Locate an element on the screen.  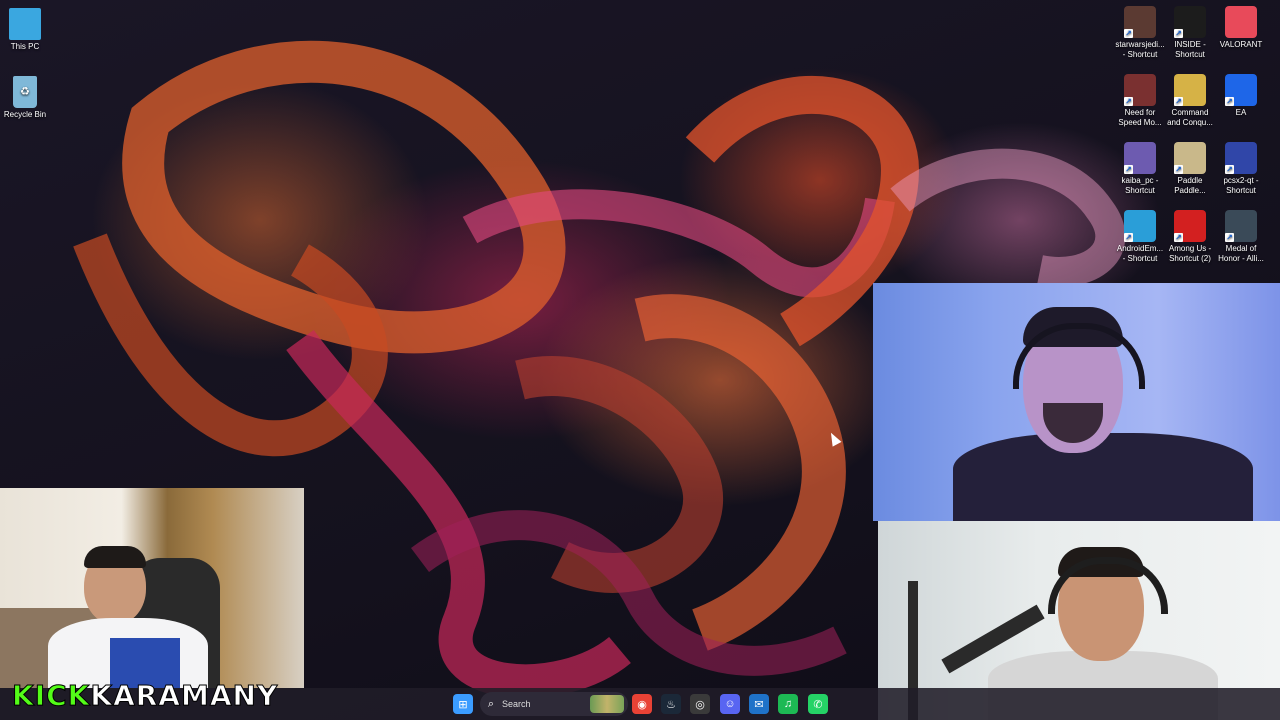
desktop-icon-this-pc: This PC is located at coordinates (26, 30).